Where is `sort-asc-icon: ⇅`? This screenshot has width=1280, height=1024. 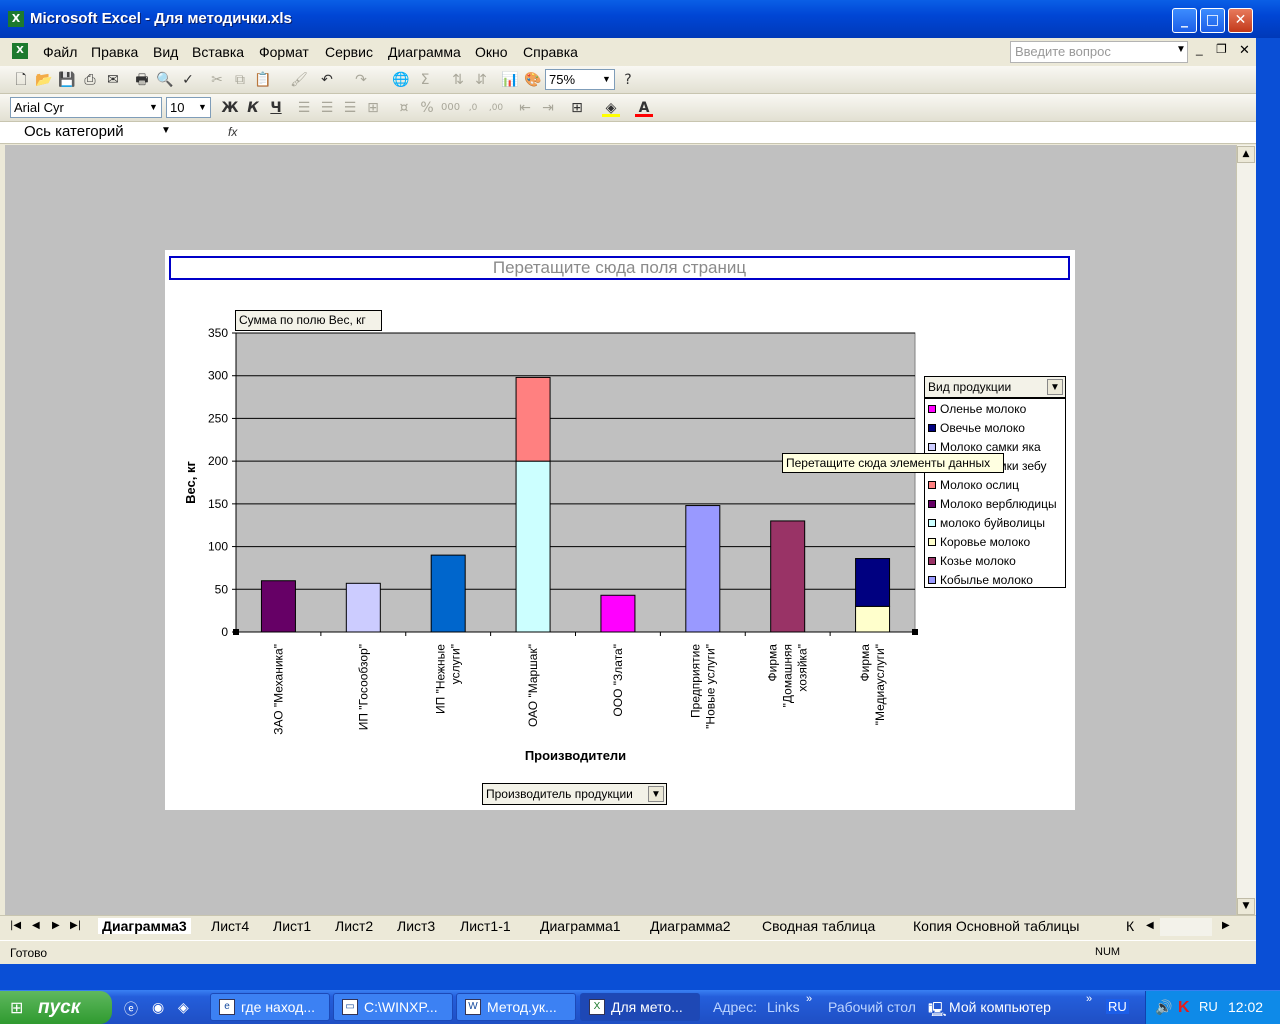 sort-asc-icon: ⇅ is located at coordinates (458, 80).